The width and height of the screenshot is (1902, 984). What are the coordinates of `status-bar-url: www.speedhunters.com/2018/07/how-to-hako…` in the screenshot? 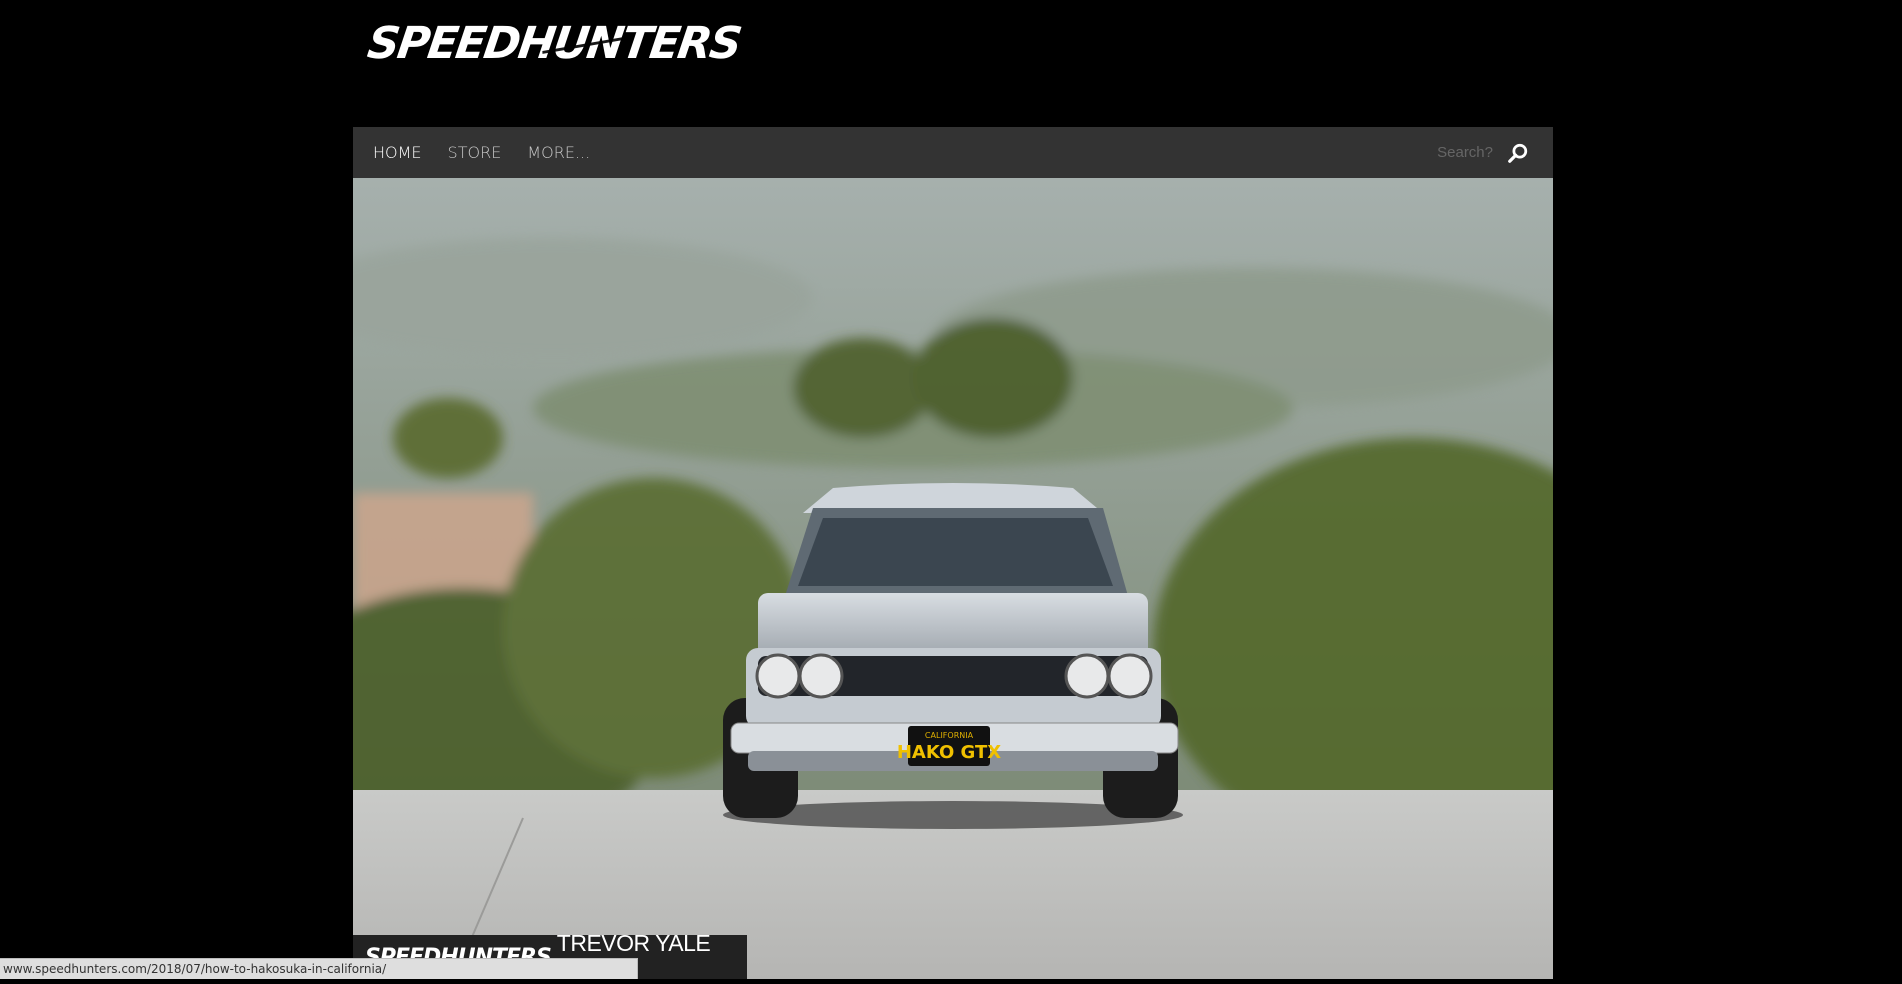 It's located at (319, 968).